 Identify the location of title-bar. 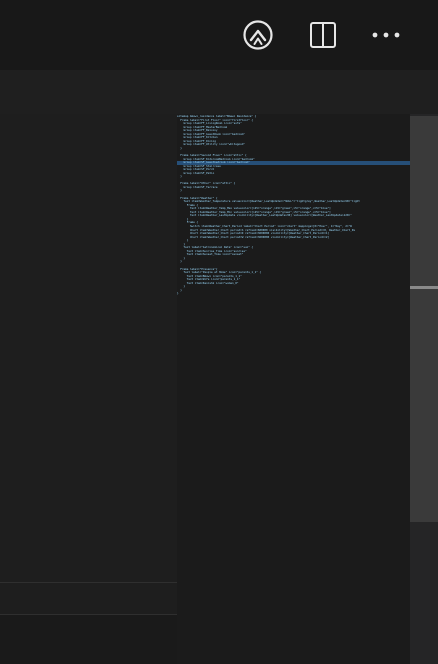
(219, 35).